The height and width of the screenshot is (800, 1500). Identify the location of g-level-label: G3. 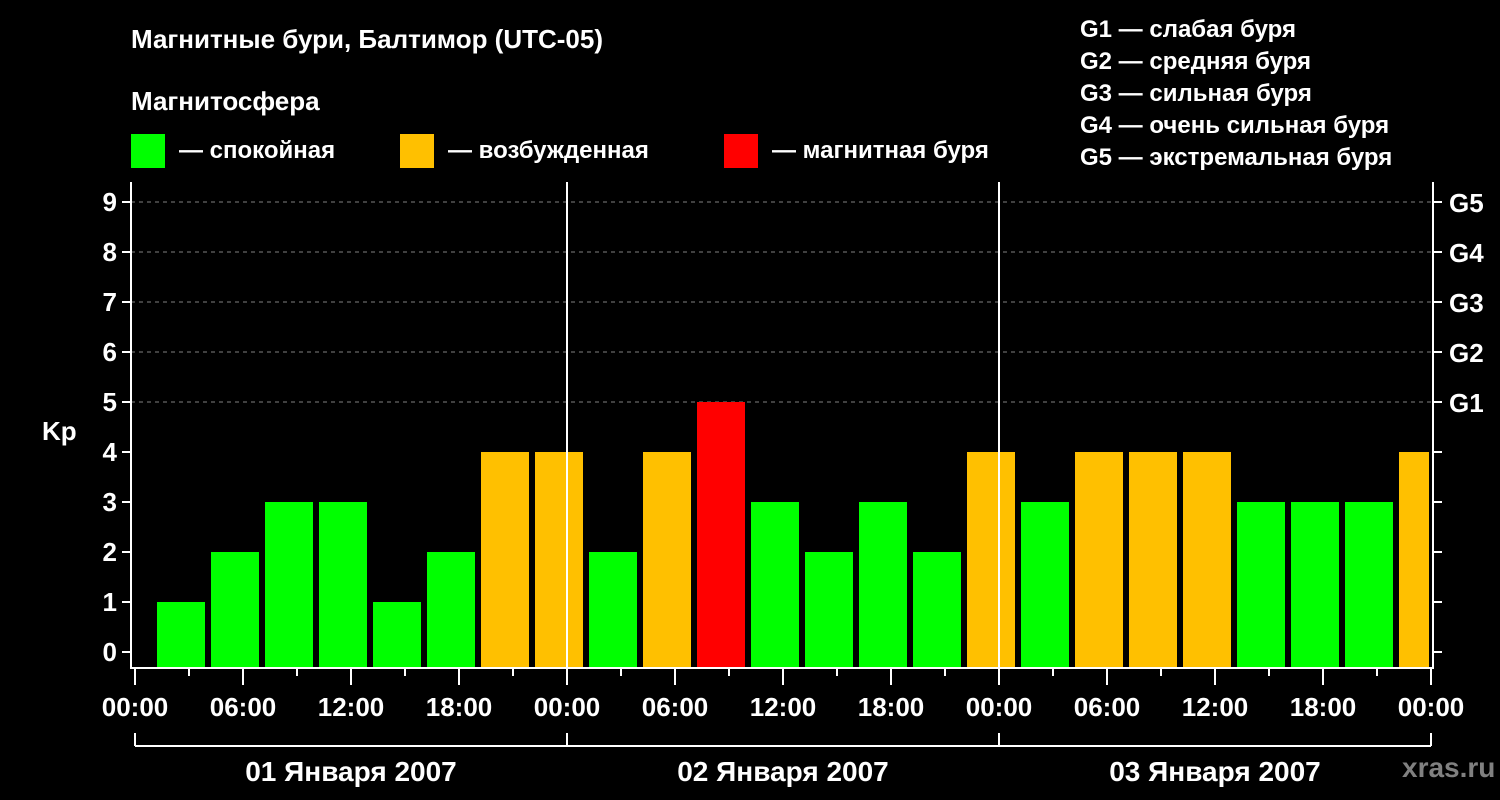
(1466, 303).